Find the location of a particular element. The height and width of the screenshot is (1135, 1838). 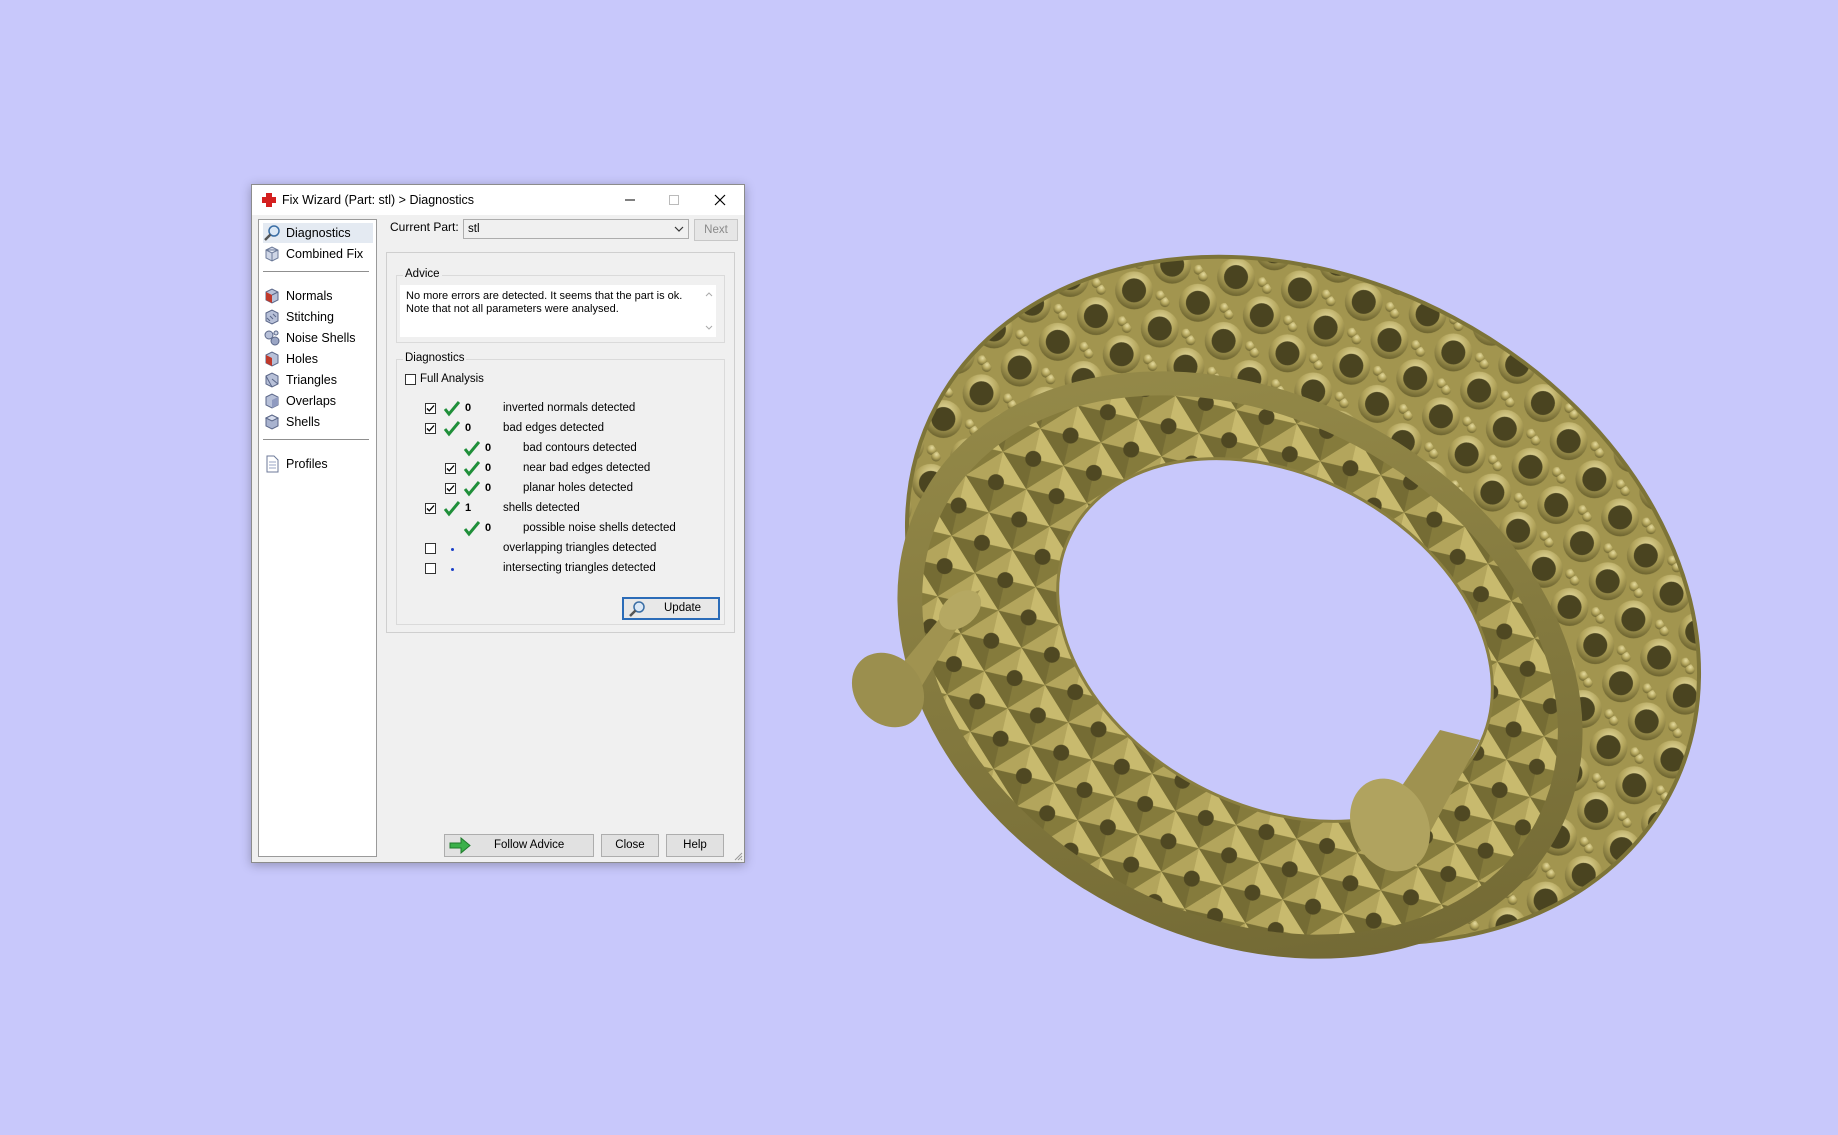

near-bad-edges-checkbox is located at coordinates (450, 468).